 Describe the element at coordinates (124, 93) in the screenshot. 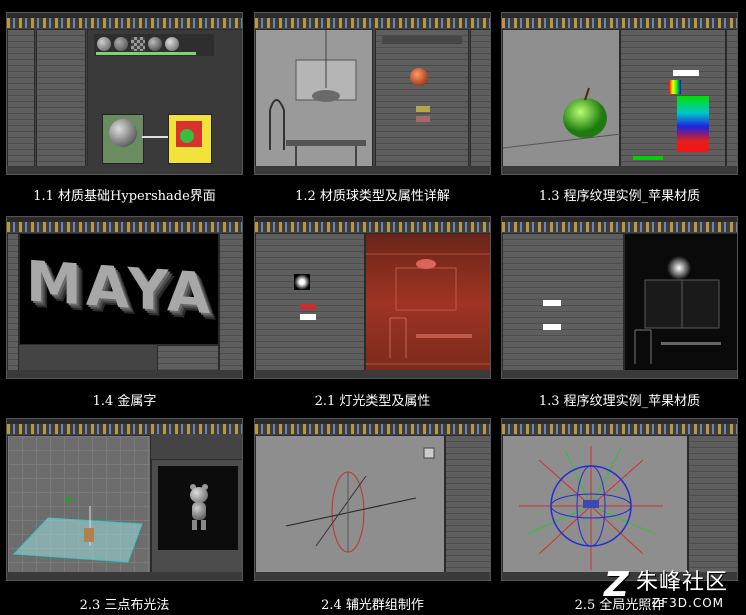

I see `thumbnail-hypershade` at that location.